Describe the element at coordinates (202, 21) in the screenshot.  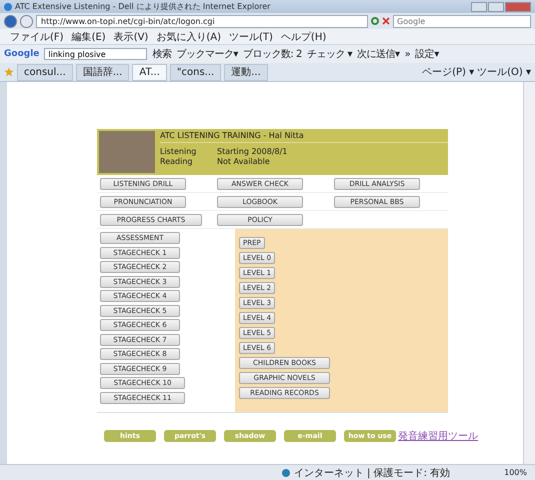
I see `address-field: http://www.on-topi.net/cgi-bin/atc/logon.cgi` at that location.